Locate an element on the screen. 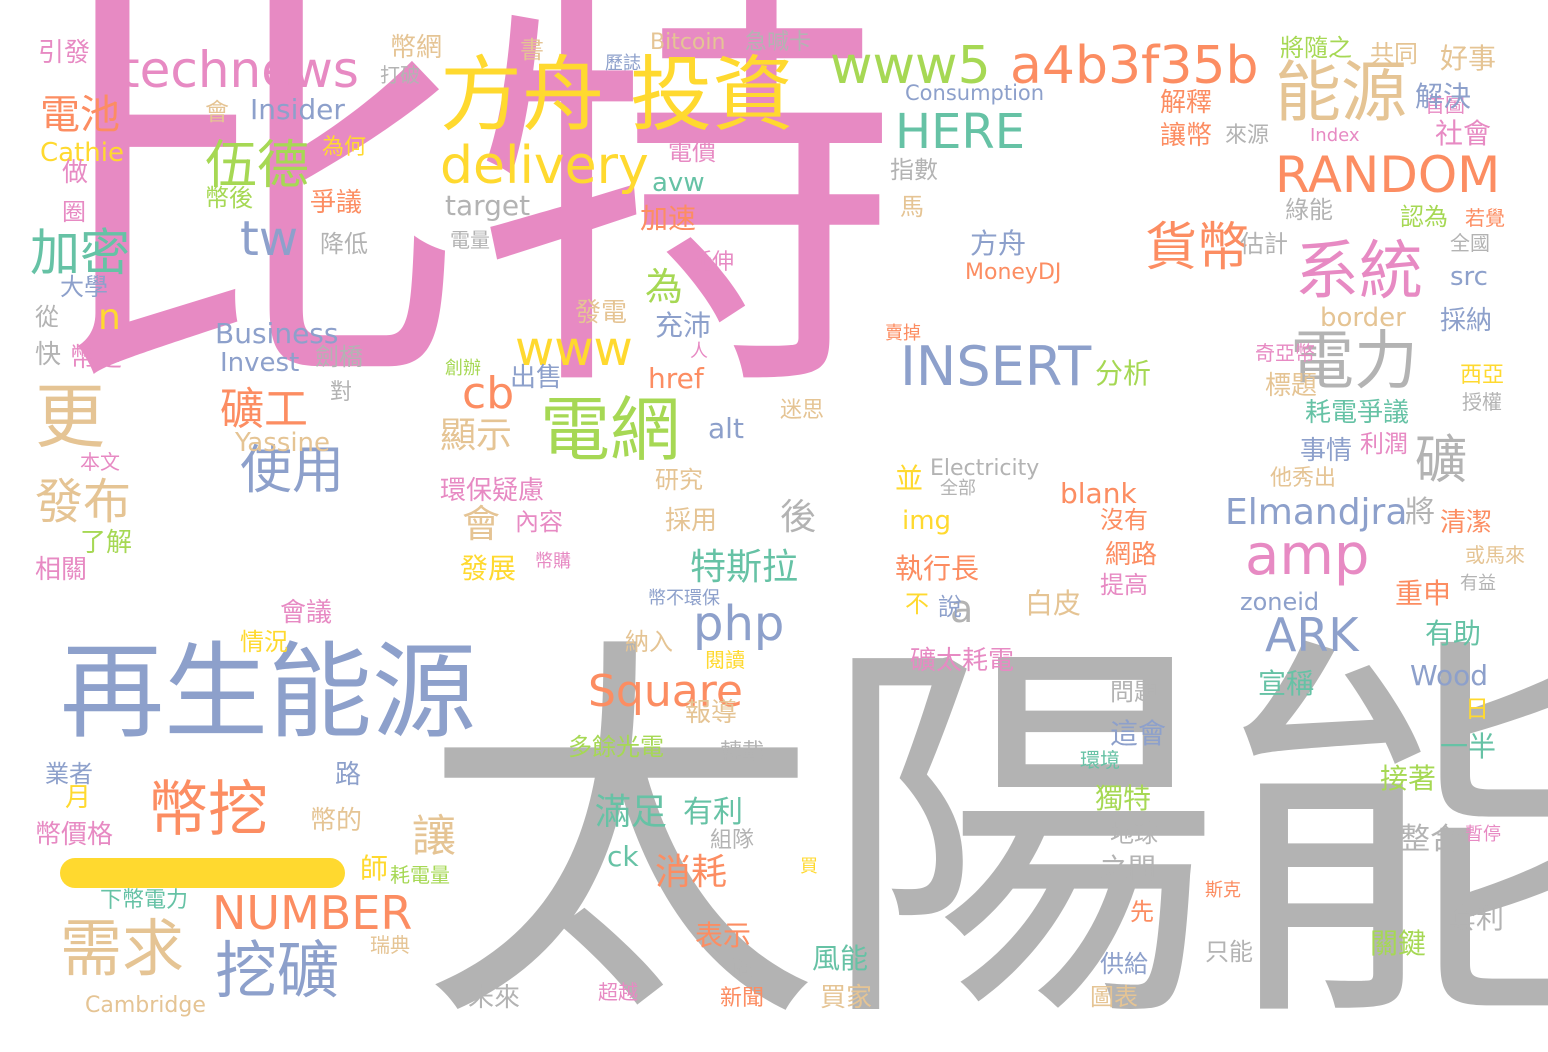 The width and height of the screenshot is (1548, 1052). word-167: 環境 is located at coordinates (1100, 760).